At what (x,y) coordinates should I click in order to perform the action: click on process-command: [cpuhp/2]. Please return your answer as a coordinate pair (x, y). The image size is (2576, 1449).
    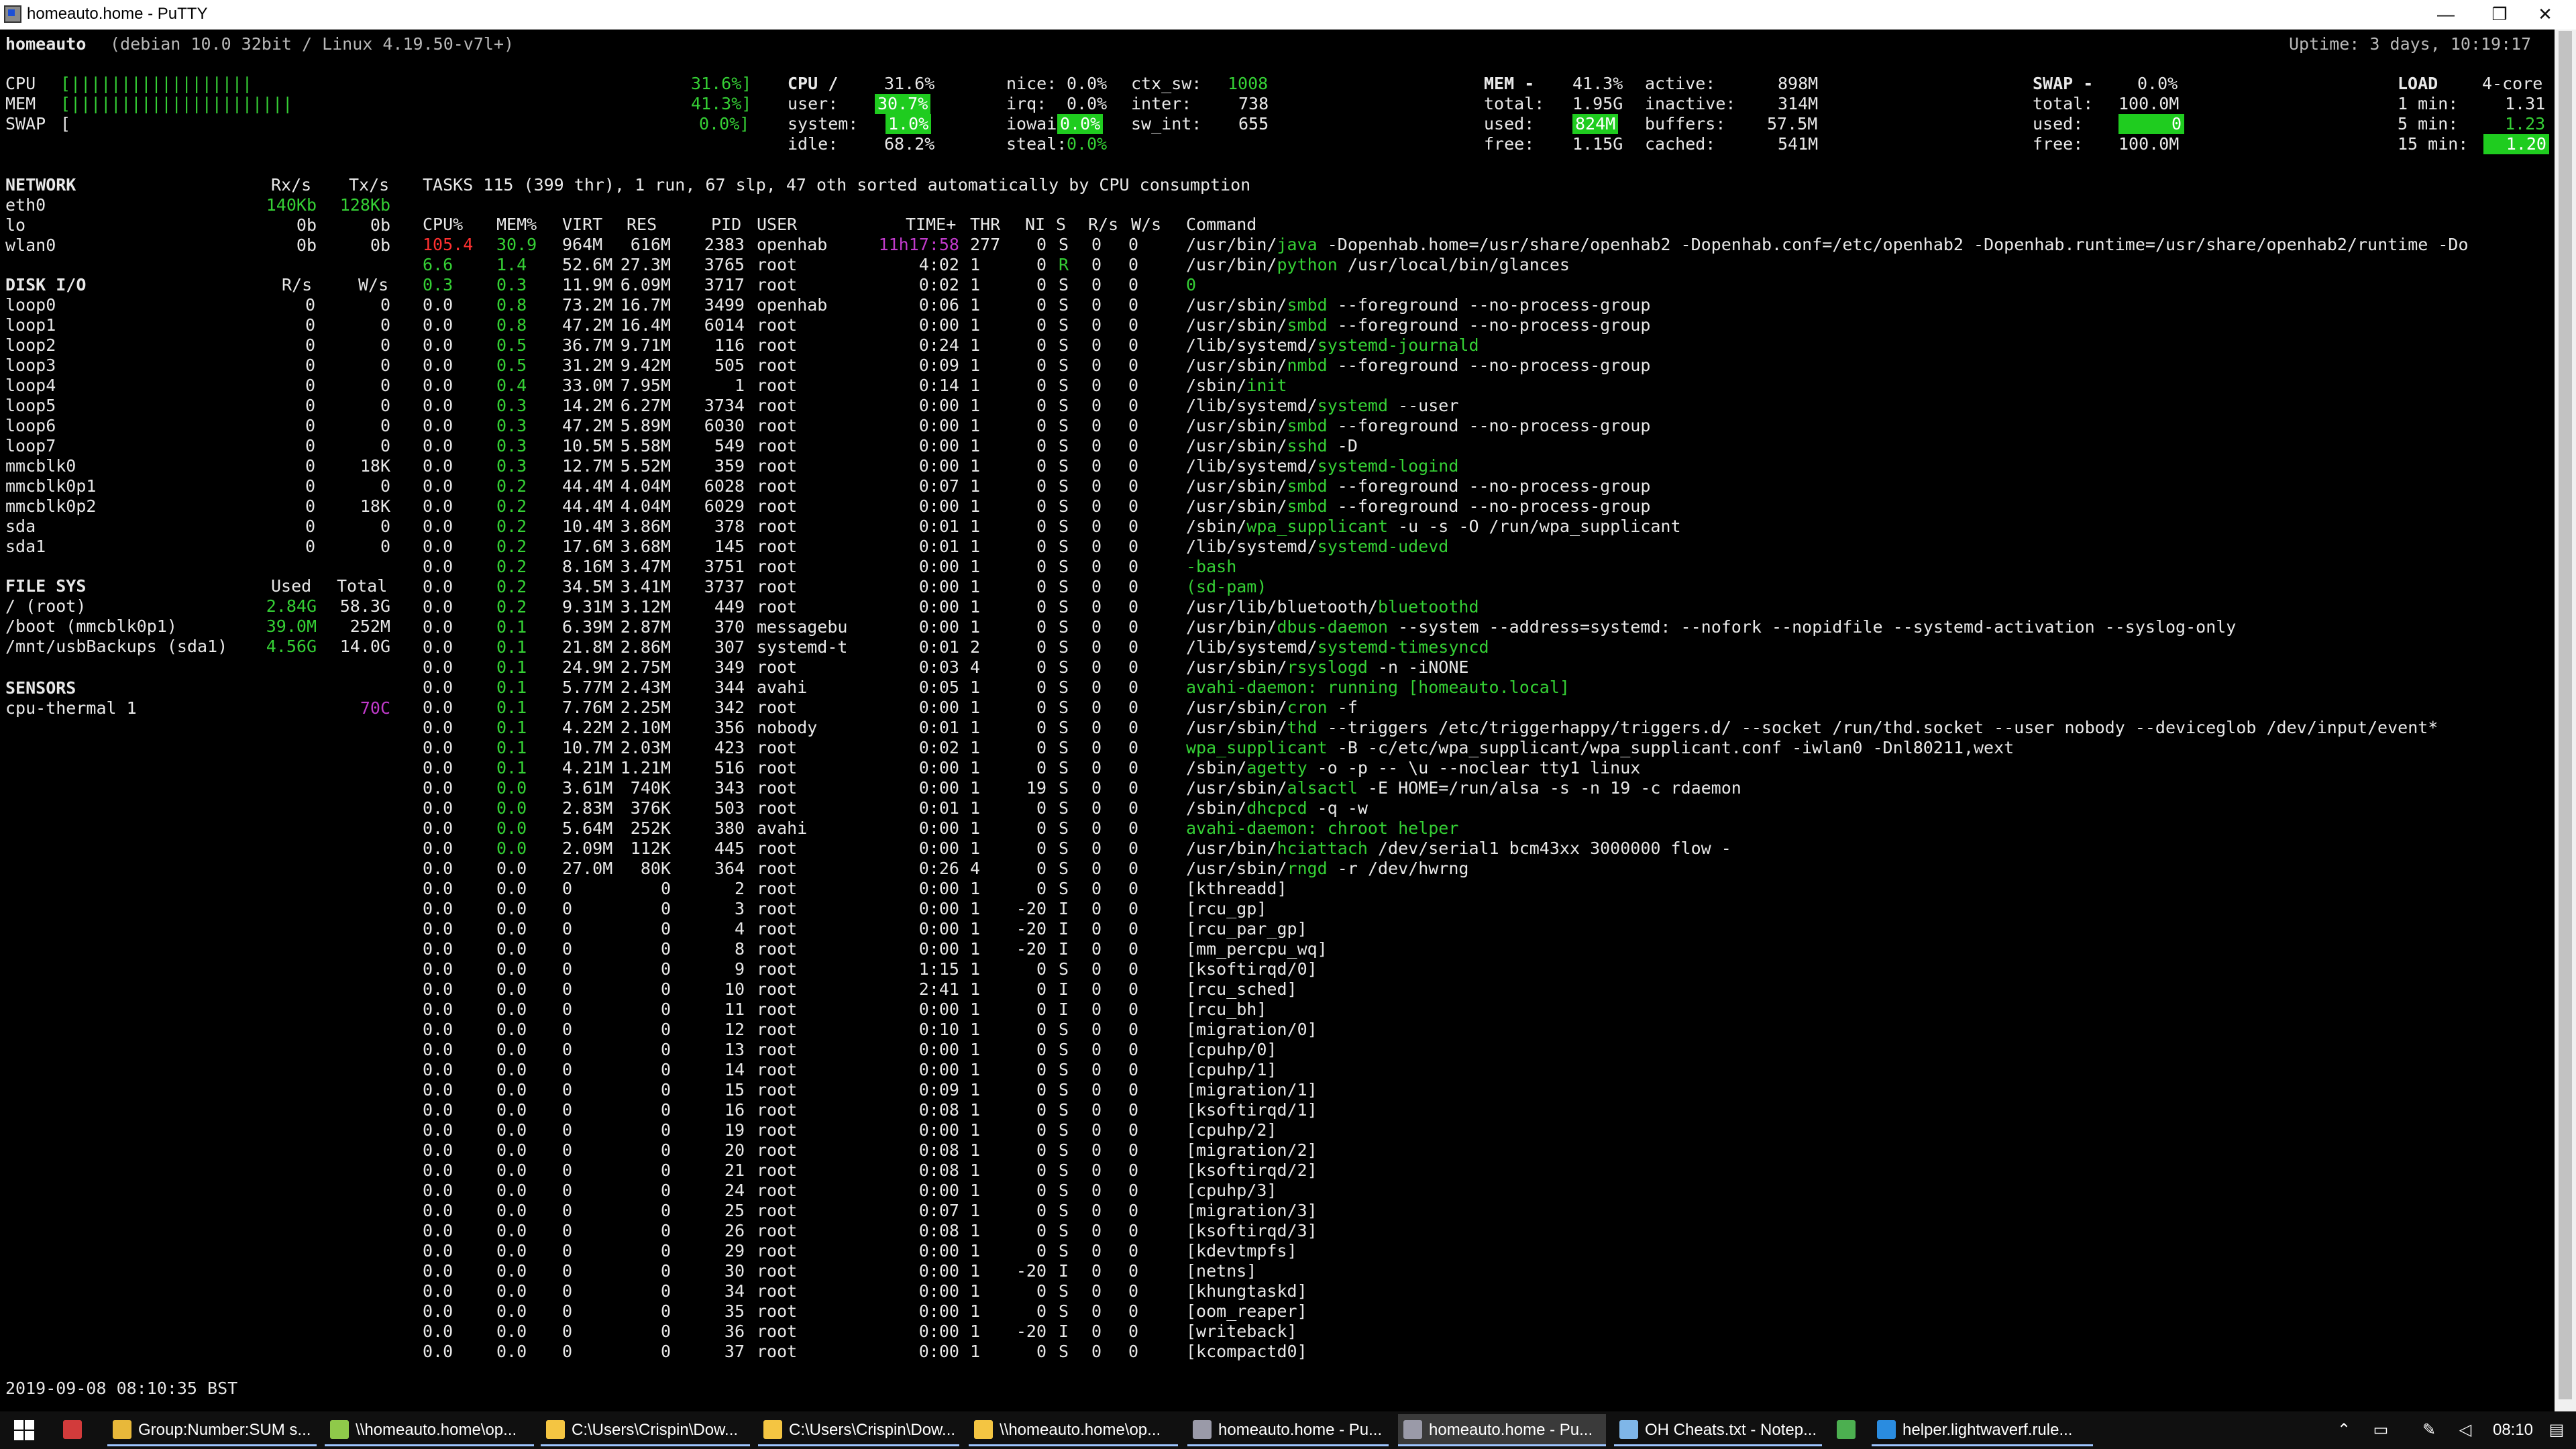
    Looking at the image, I should click on (1231, 1130).